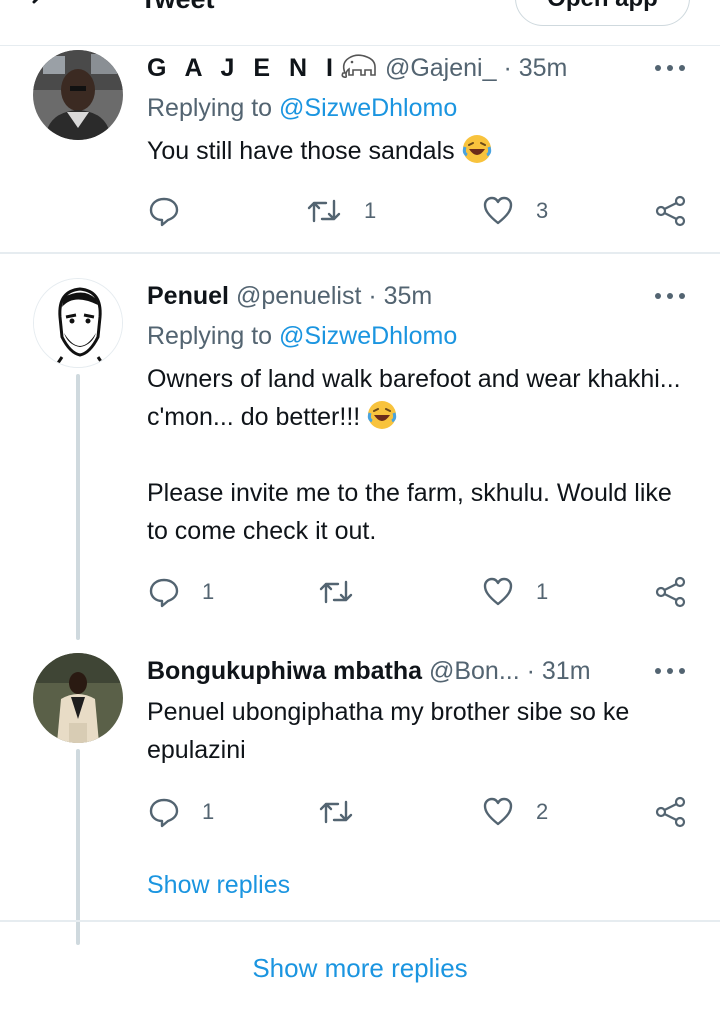 Image resolution: width=720 pixels, height=1010 pixels. What do you see at coordinates (360, 23) in the screenshot?
I see `top-bar: Tweet Open app` at bounding box center [360, 23].